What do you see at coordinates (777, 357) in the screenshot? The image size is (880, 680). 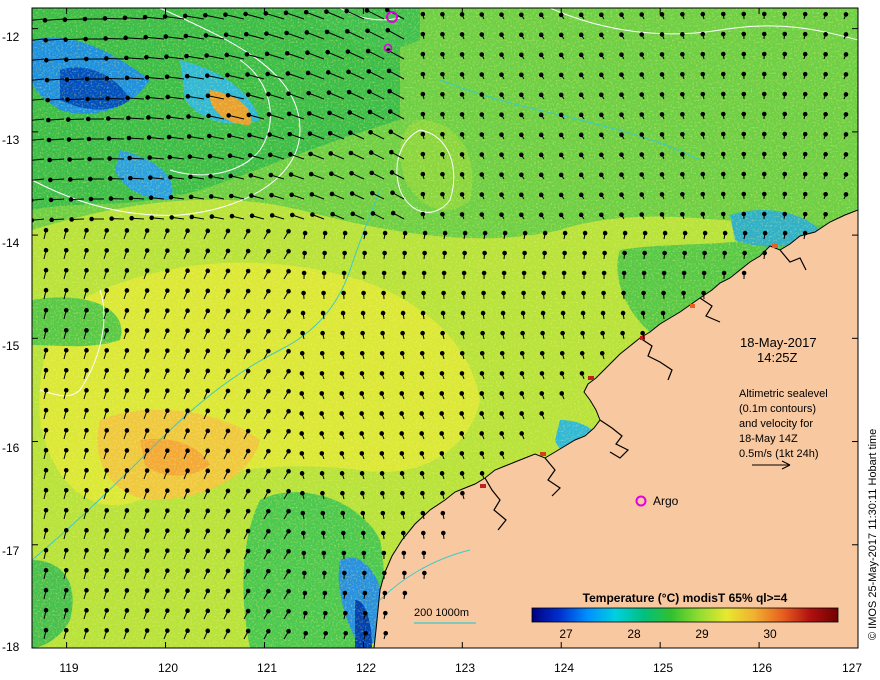 I see `time-label: 14:25Z` at bounding box center [777, 357].